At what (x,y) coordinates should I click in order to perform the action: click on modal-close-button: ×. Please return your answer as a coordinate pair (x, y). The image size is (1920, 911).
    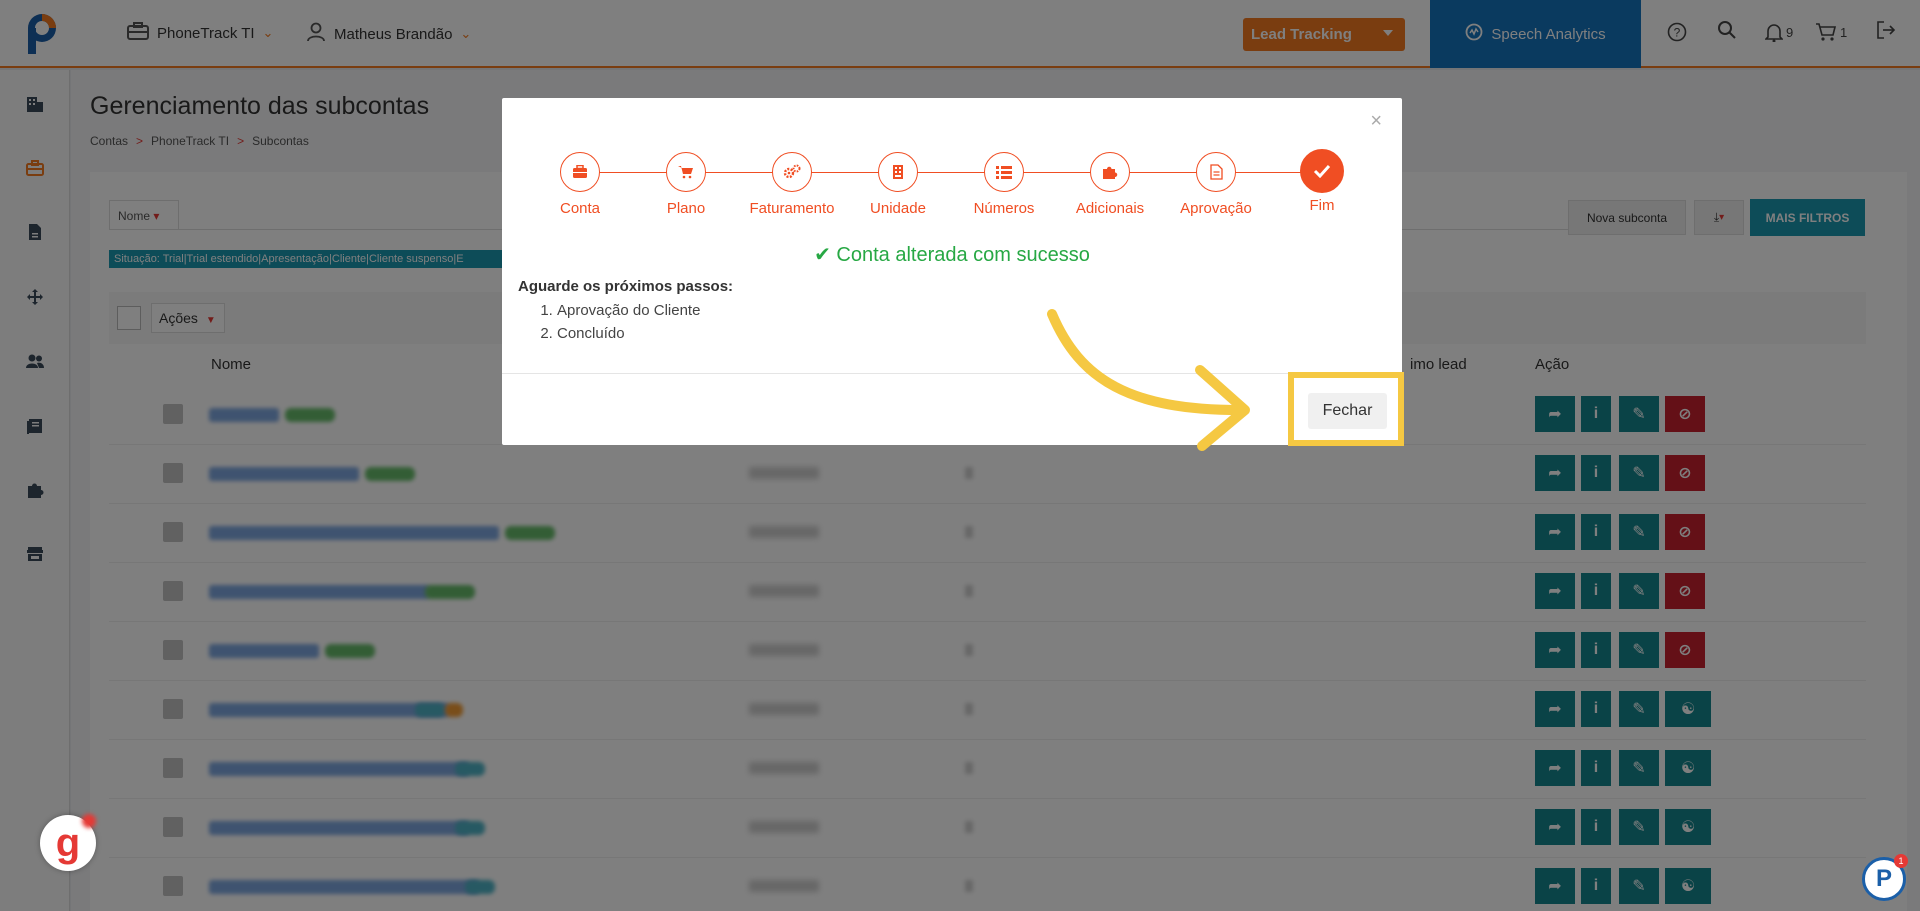
    Looking at the image, I should click on (1376, 121).